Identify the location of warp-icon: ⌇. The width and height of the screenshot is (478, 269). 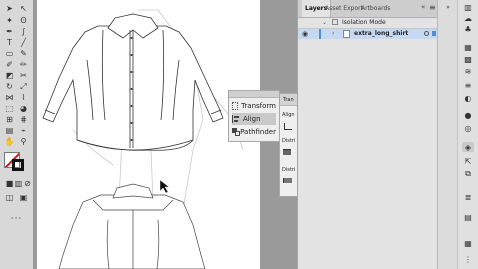
(23, 97).